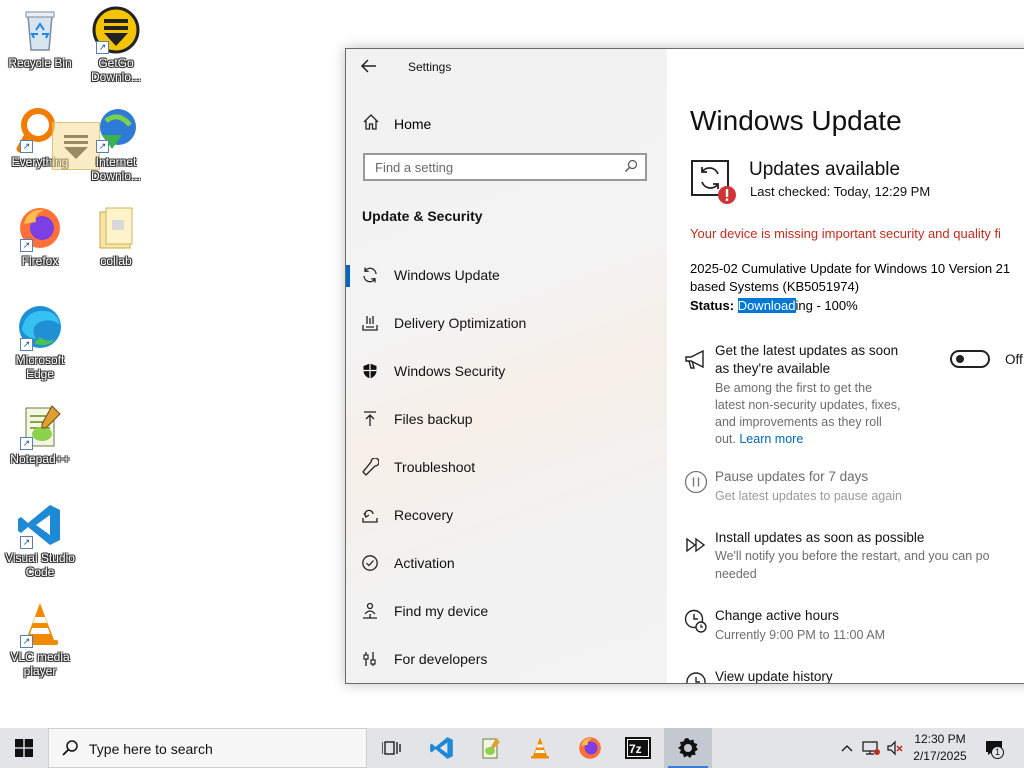 This screenshot has height=768, width=1024. I want to click on nav-home-label: Home, so click(413, 123).